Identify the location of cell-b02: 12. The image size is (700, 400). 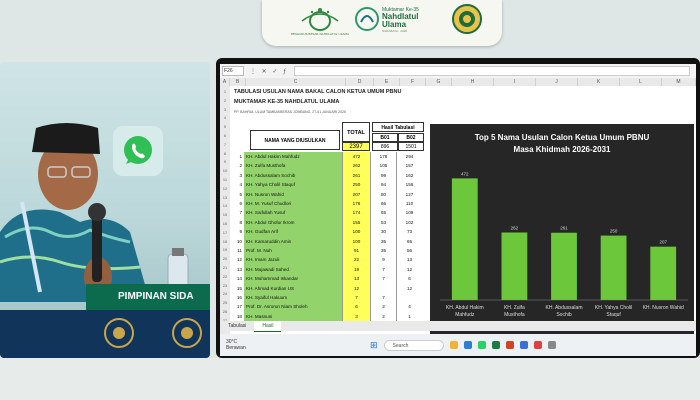
(409, 269).